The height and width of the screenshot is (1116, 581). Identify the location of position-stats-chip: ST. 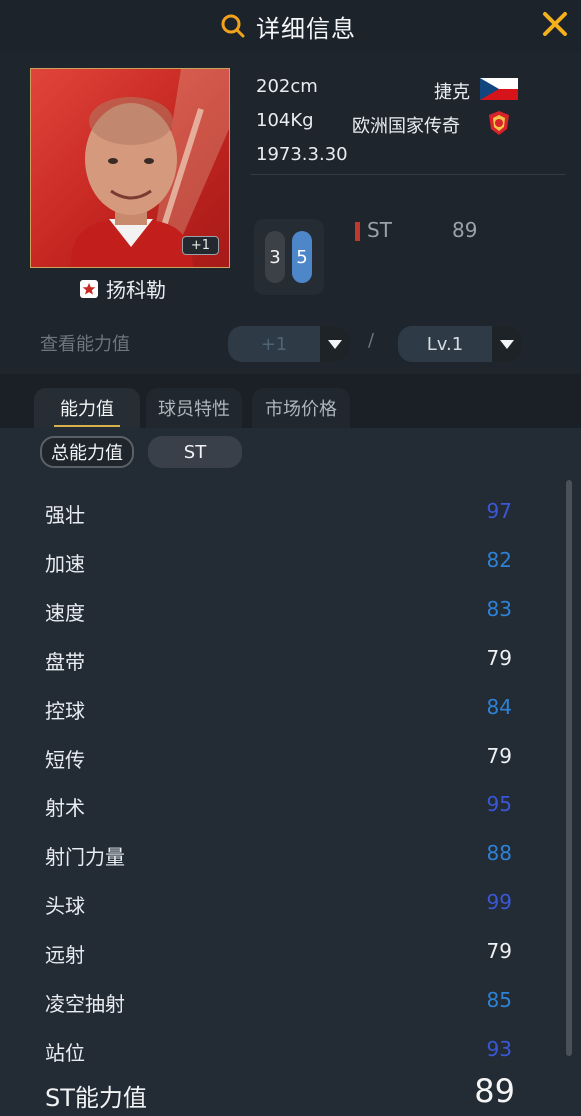
(195, 452).